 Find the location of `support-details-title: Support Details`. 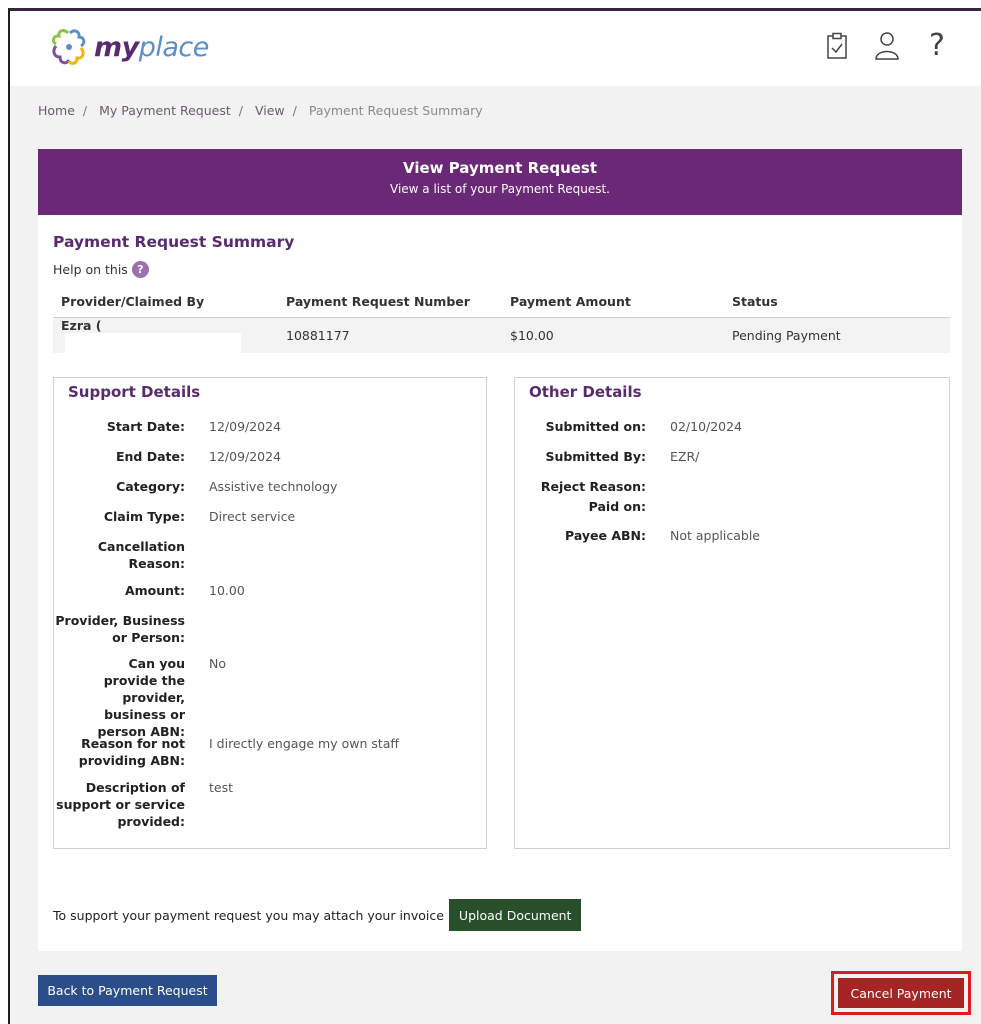

support-details-title: Support Details is located at coordinates (134, 392).